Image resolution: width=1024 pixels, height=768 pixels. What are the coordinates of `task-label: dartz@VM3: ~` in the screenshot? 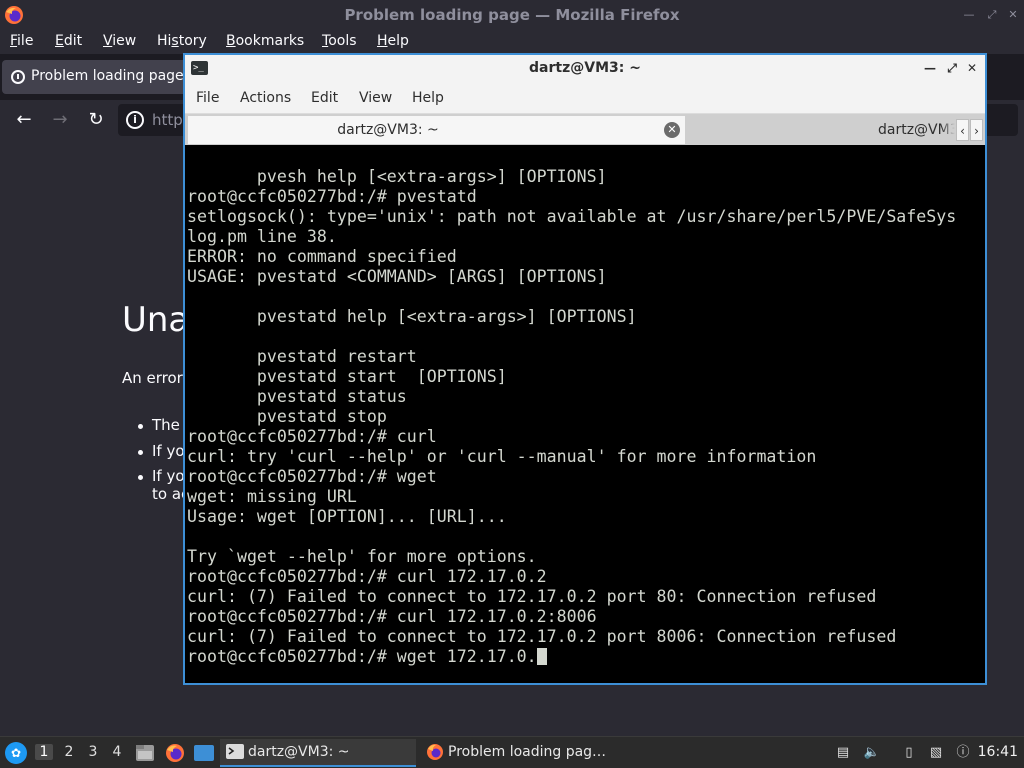 It's located at (299, 752).